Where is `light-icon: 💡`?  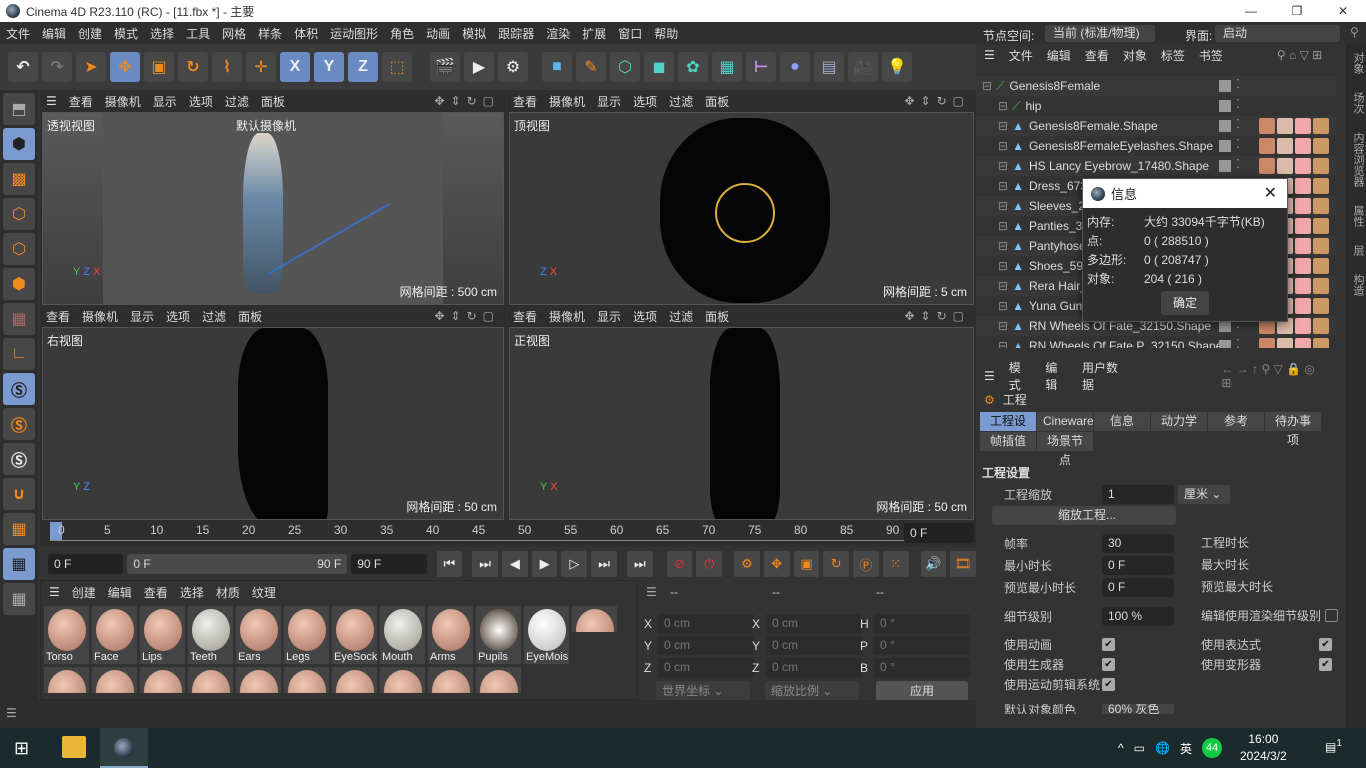
light-icon: 💡 is located at coordinates (897, 67).